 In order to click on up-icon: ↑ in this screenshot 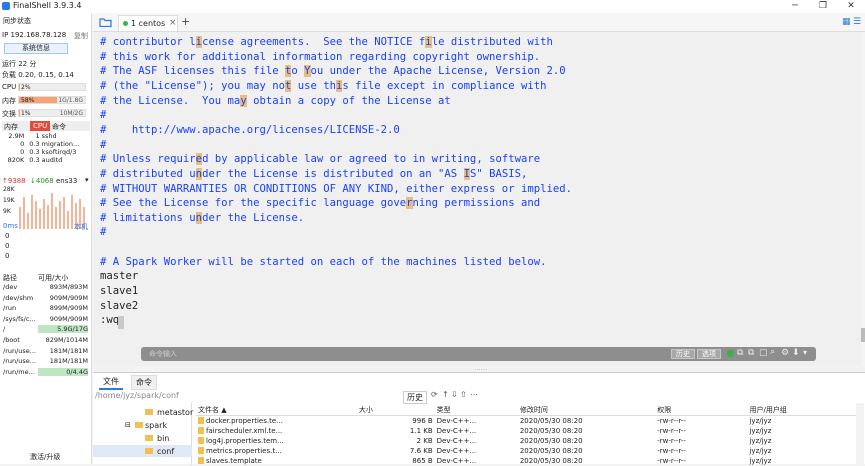, I will do `click(445, 394)`.